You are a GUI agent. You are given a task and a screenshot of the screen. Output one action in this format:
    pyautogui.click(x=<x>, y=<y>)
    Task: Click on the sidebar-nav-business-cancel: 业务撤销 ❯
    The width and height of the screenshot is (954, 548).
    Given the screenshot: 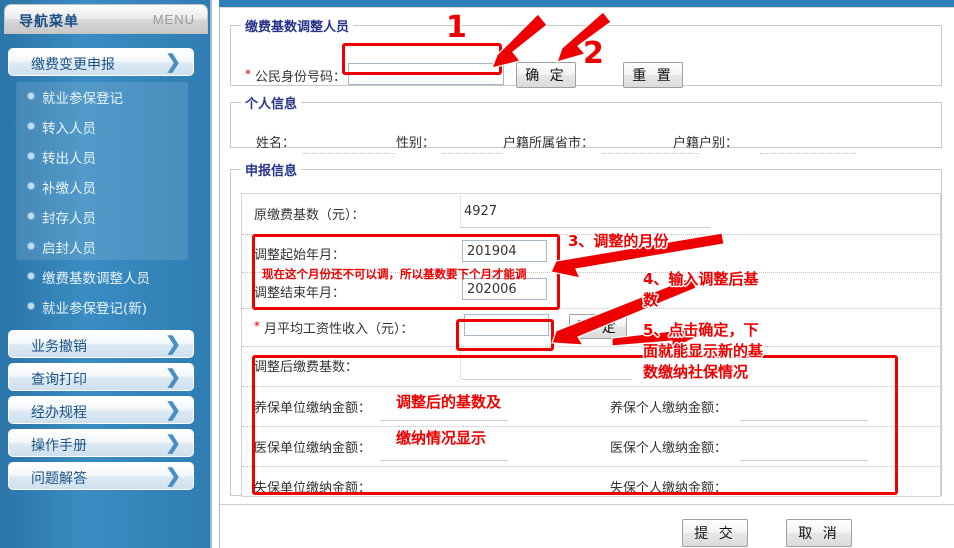 What is the action you would take?
    pyautogui.click(x=101, y=344)
    